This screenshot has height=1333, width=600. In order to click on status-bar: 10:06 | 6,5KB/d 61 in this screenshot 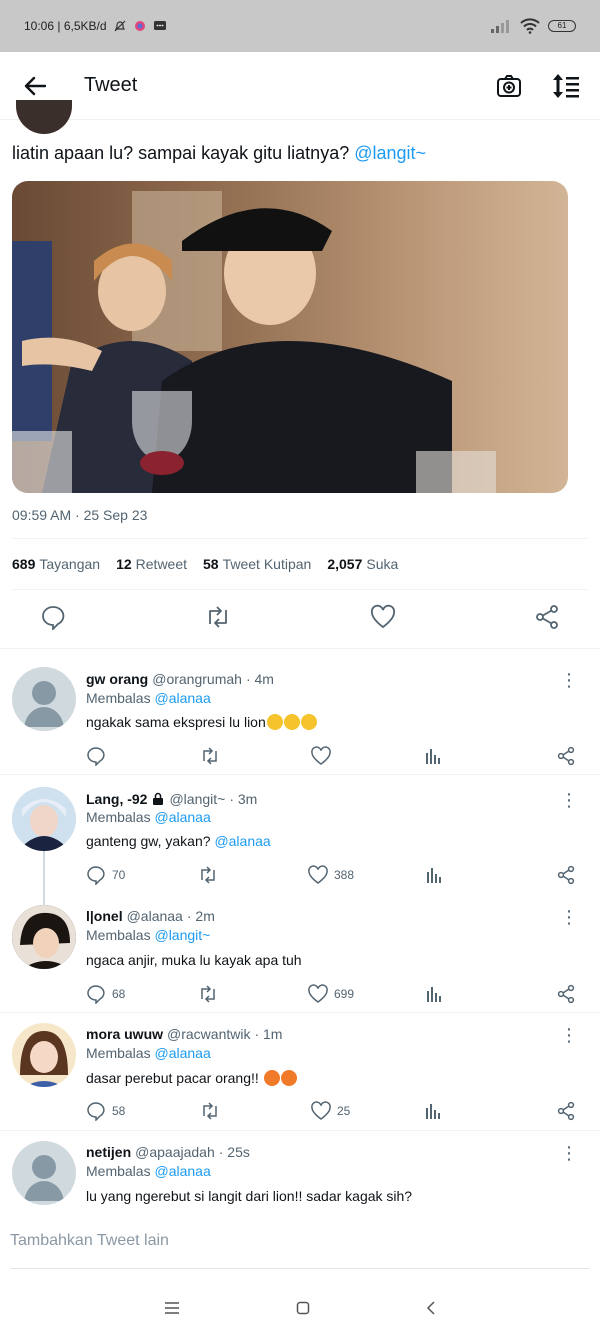, I will do `click(300, 26)`.